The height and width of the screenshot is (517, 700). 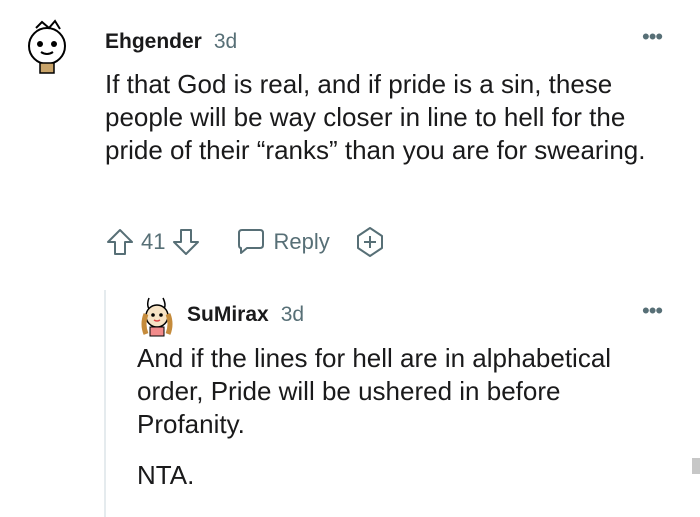 I want to click on comment-more-button: •••, so click(x=652, y=37).